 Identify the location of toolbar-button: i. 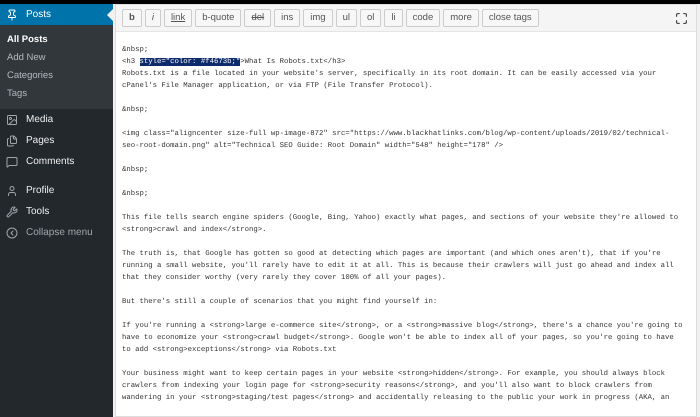
(152, 18).